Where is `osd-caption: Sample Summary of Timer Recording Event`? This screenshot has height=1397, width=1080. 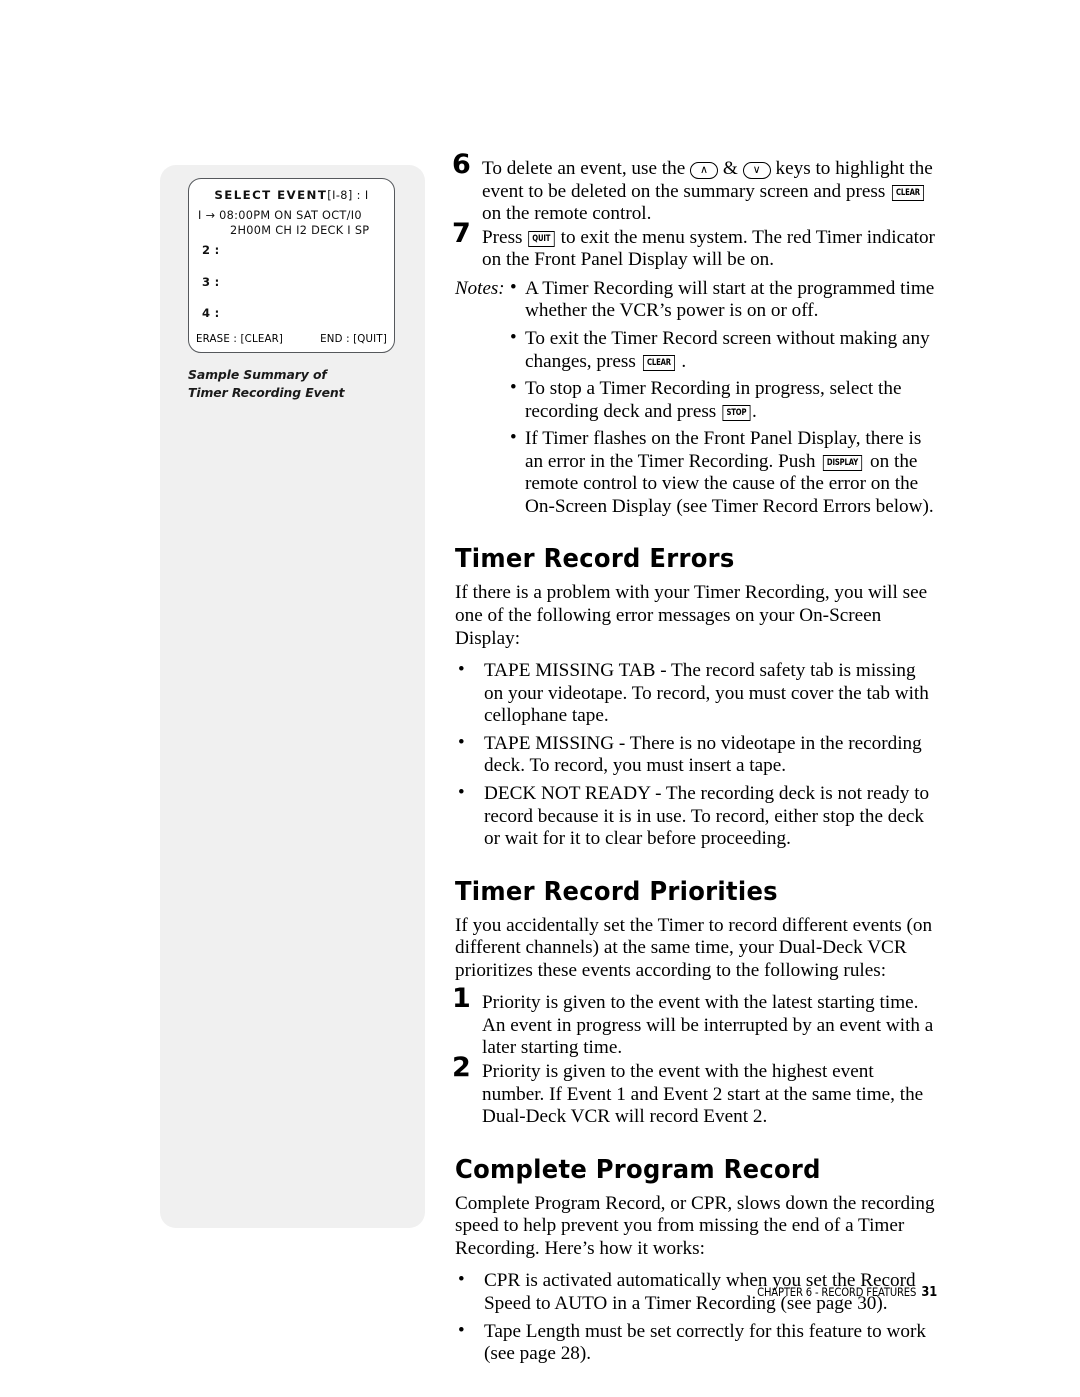 osd-caption: Sample Summary of Timer Recording Event is located at coordinates (303, 384).